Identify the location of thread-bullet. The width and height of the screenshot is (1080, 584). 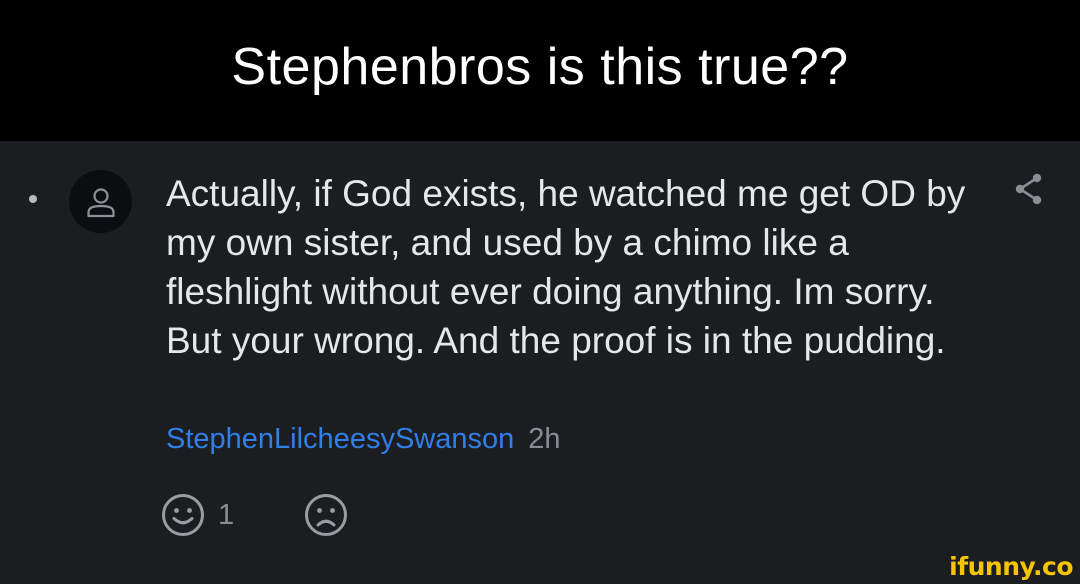
(33, 199).